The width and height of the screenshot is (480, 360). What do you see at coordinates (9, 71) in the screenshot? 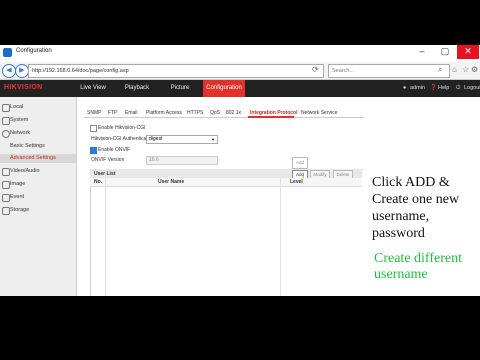
I see `back-icon: ◀` at bounding box center [9, 71].